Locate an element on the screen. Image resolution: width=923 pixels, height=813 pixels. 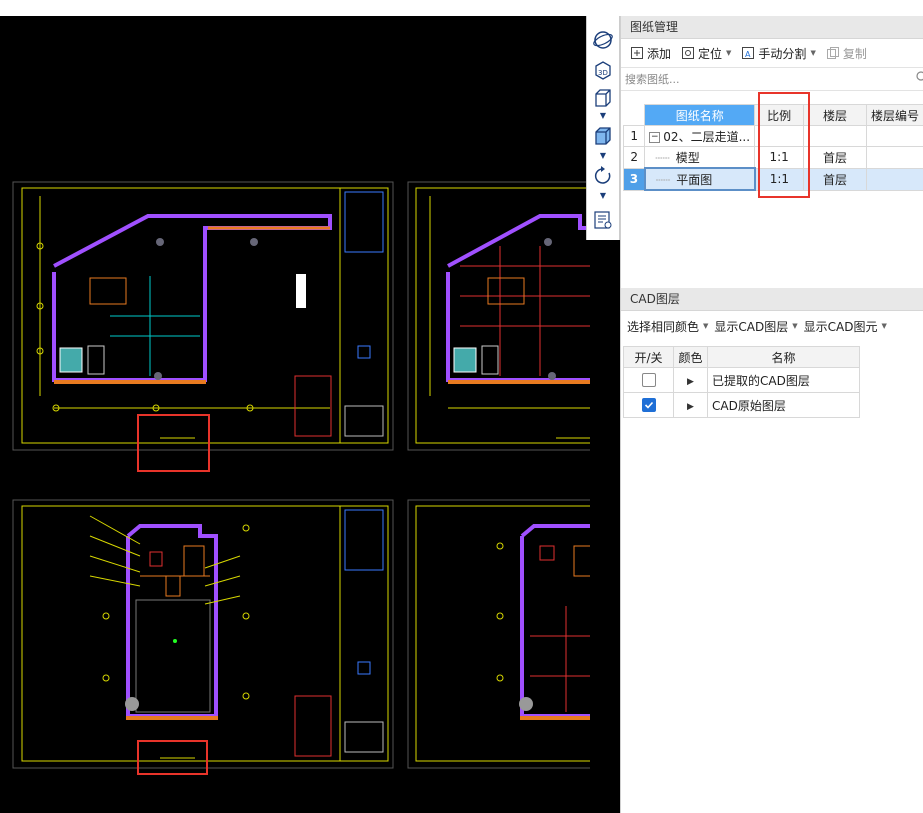
cad-canvas-lower-strip is located at coordinates (605, 526).